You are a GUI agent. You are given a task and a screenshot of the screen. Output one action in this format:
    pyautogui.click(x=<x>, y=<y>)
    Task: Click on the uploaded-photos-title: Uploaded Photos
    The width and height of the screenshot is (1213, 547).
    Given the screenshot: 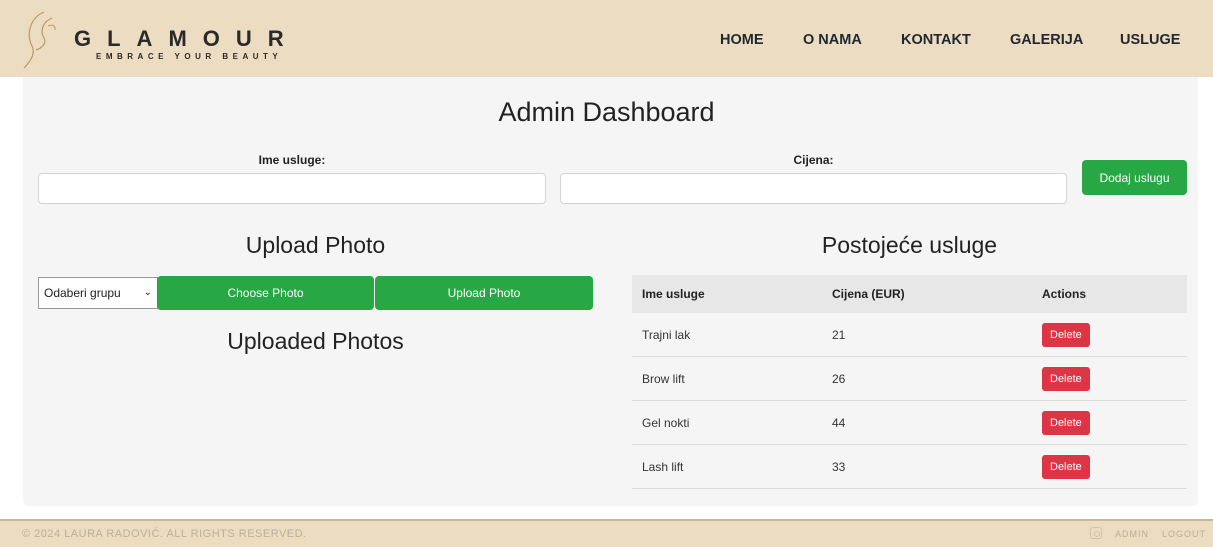 What is the action you would take?
    pyautogui.click(x=315, y=341)
    